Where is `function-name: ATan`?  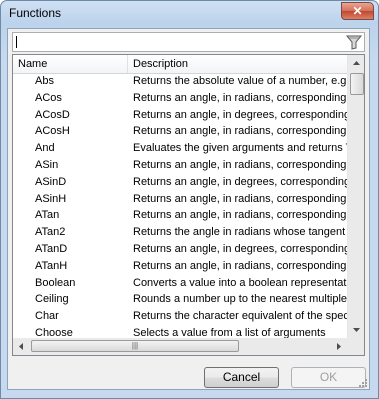
function-name: ATan is located at coordinates (47, 215).